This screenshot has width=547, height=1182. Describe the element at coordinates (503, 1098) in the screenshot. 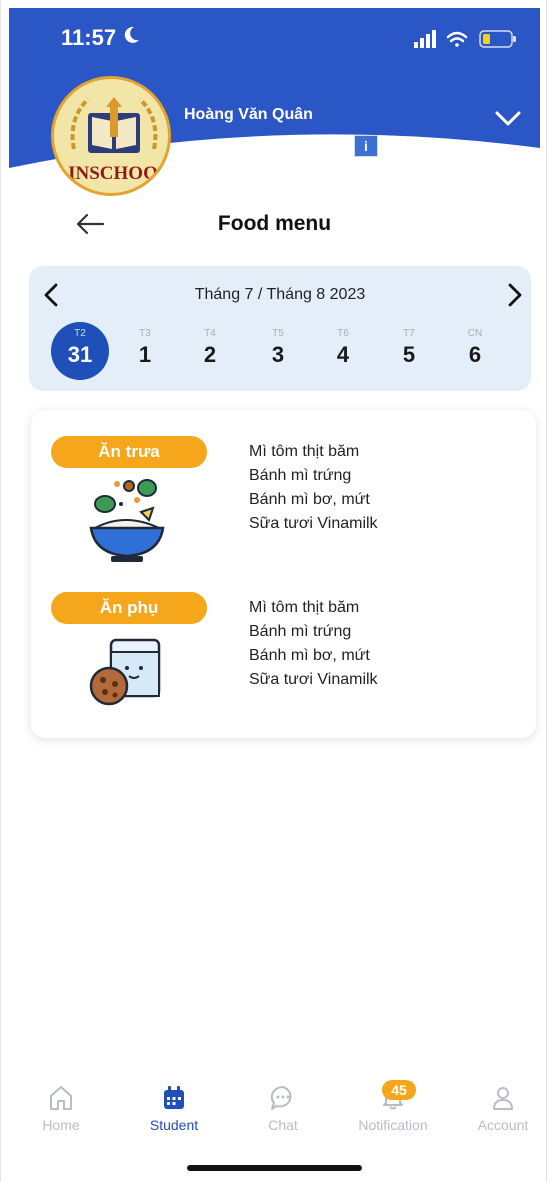

I see `account-icon` at that location.